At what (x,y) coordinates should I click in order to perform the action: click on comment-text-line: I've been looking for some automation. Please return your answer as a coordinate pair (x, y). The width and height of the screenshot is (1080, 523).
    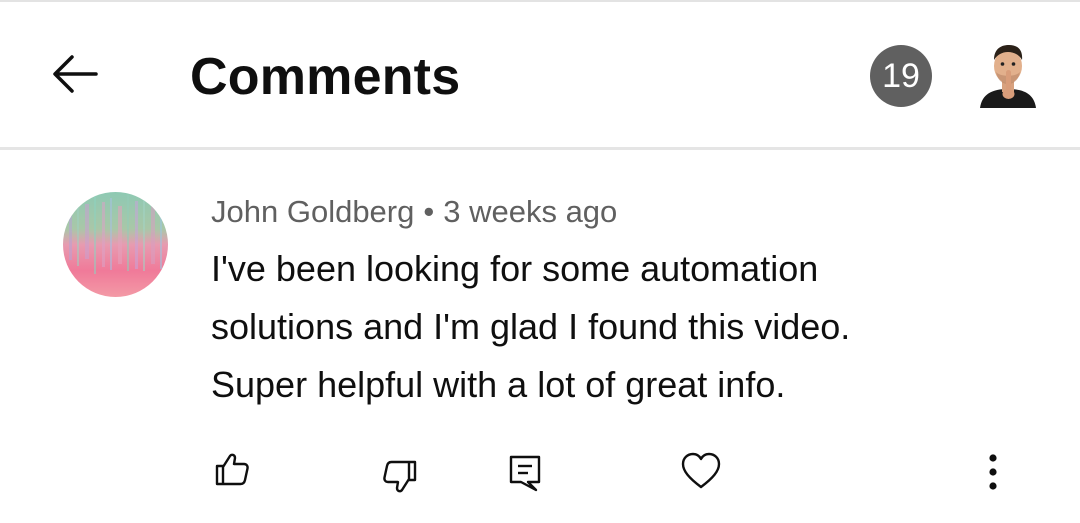
    Looking at the image, I should click on (515, 268).